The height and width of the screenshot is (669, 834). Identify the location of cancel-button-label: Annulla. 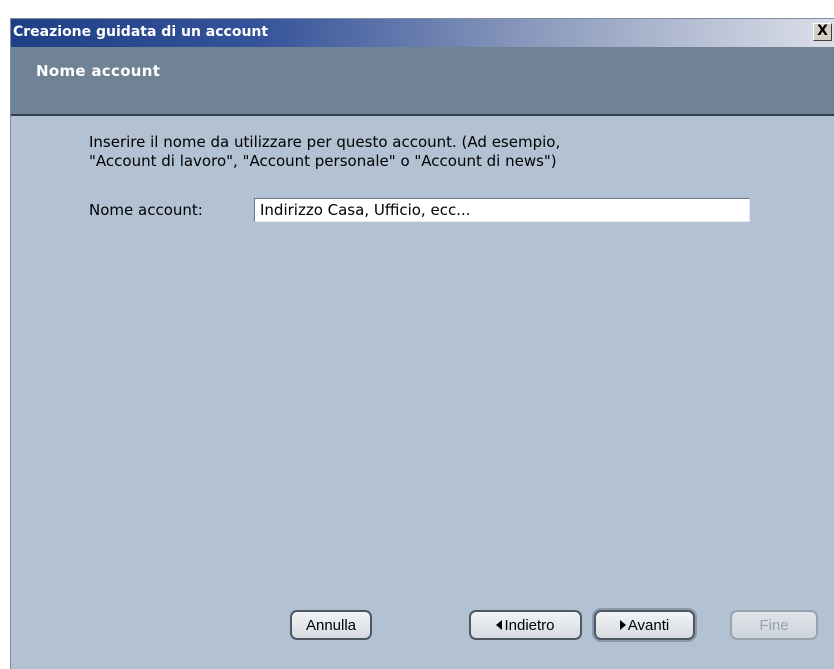
(331, 625).